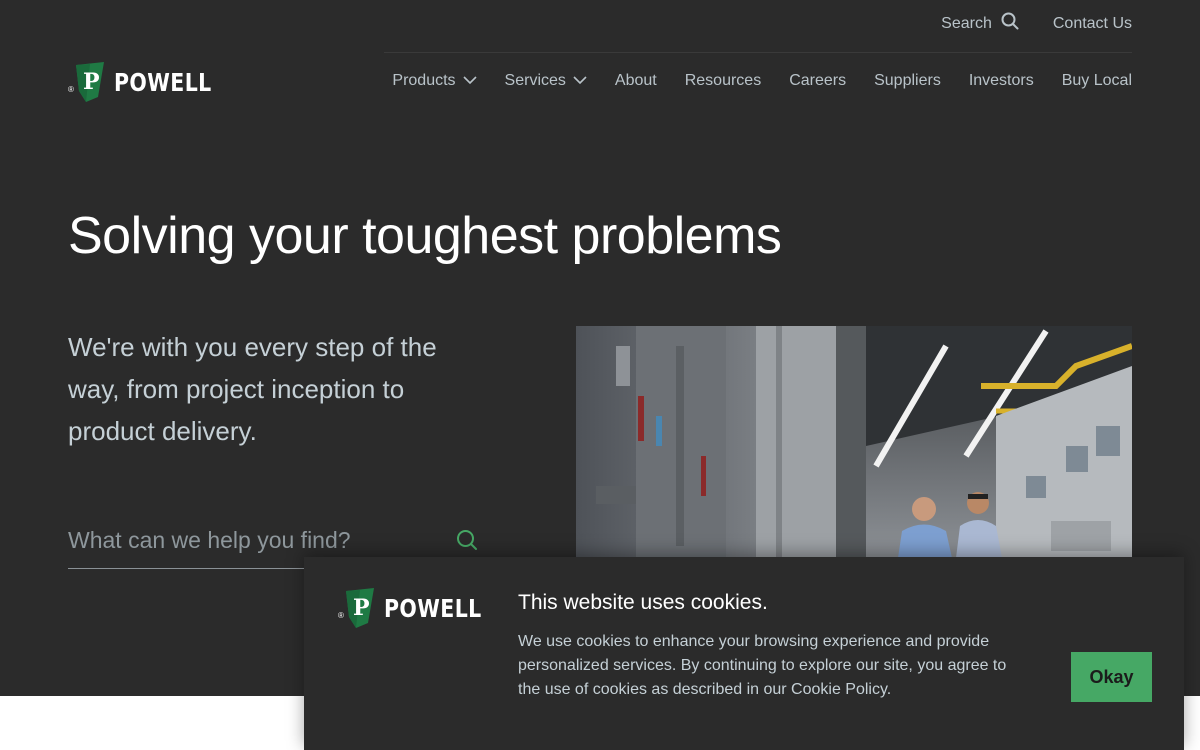 The image size is (1200, 750). I want to click on nav-item-buy-local: Buy Local, so click(1097, 81).